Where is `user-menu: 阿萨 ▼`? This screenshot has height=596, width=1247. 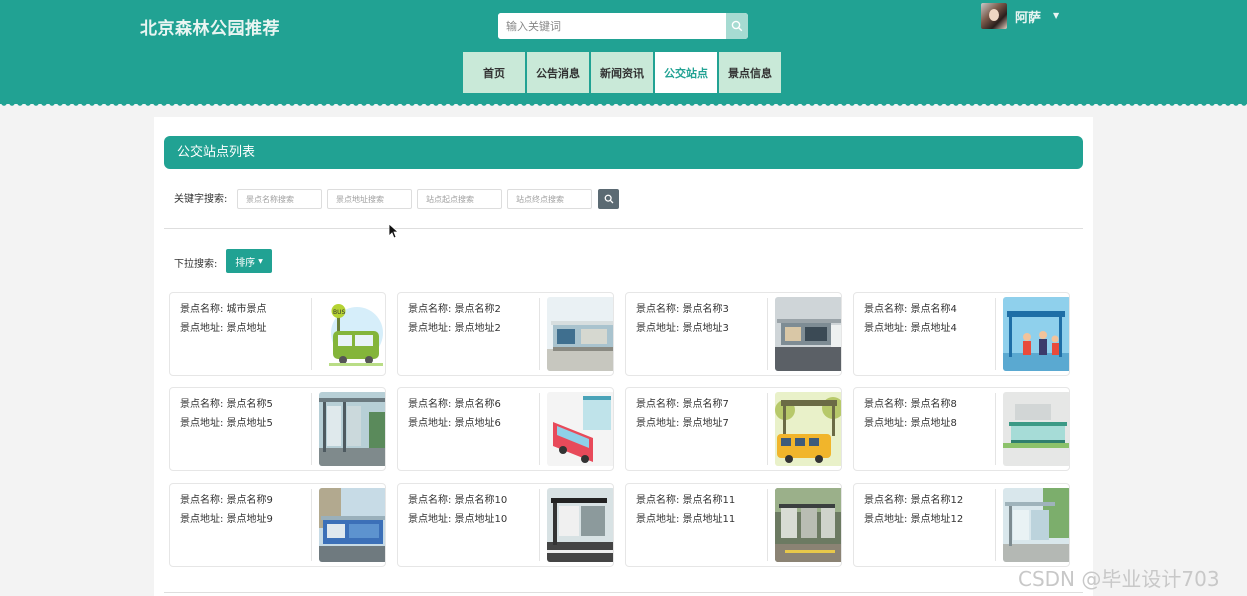
user-menu: 阿萨 ▼ is located at coordinates (1020, 16).